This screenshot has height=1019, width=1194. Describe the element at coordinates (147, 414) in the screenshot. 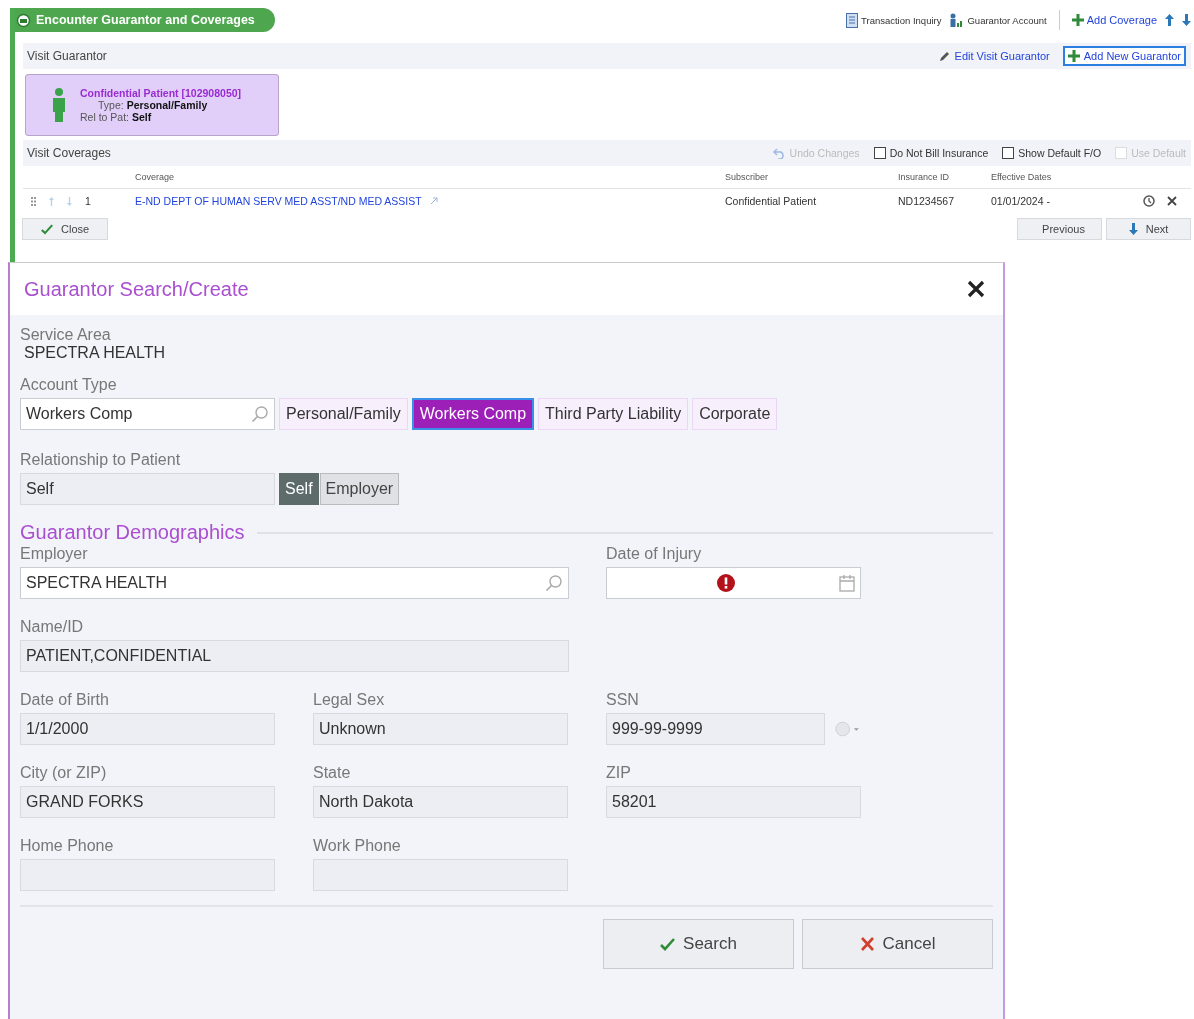

I see `account-type-field: Workers Comp` at that location.